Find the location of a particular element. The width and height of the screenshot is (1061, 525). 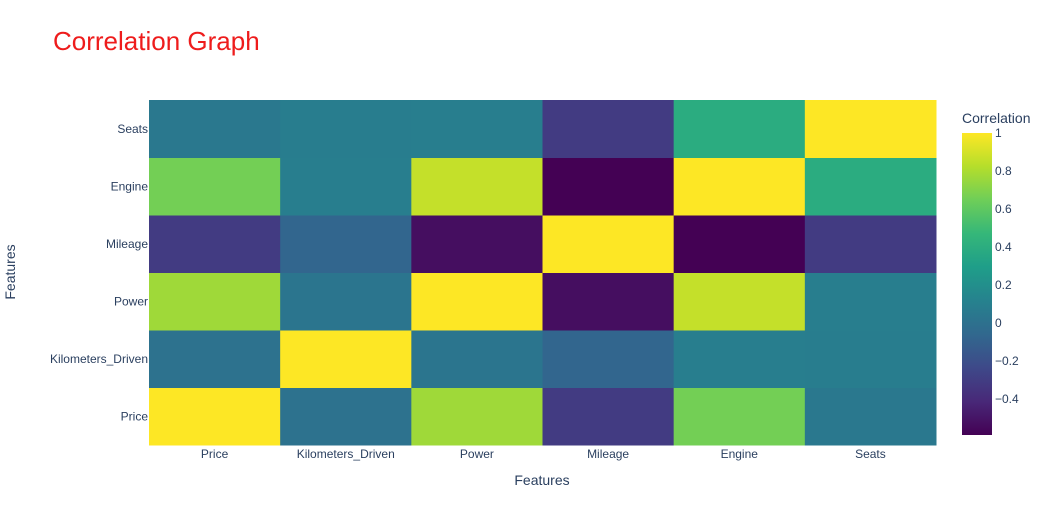

heatmap-cell-Power-Mileage is located at coordinates (608, 301).